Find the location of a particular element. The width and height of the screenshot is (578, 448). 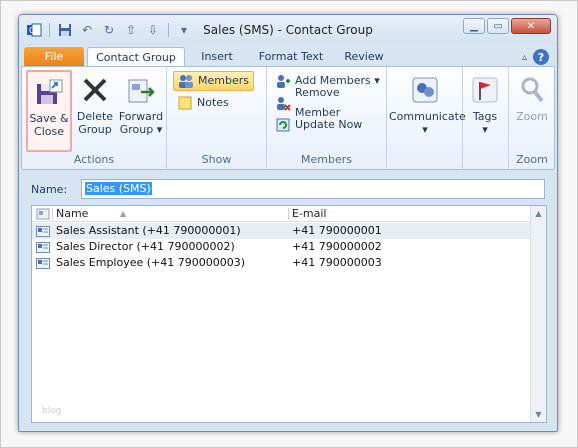

zoom-magnifier-icon is located at coordinates (532, 90).